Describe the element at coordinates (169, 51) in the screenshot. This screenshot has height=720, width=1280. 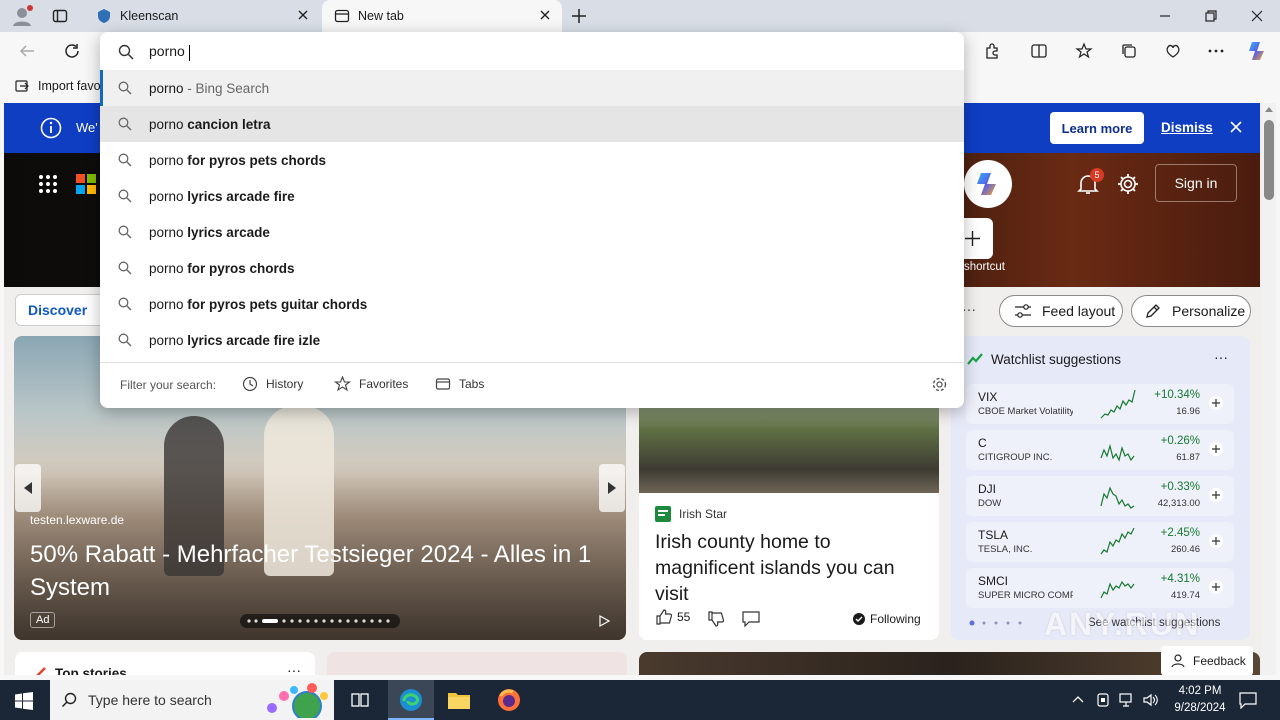
I see `address-input-value: porno` at that location.